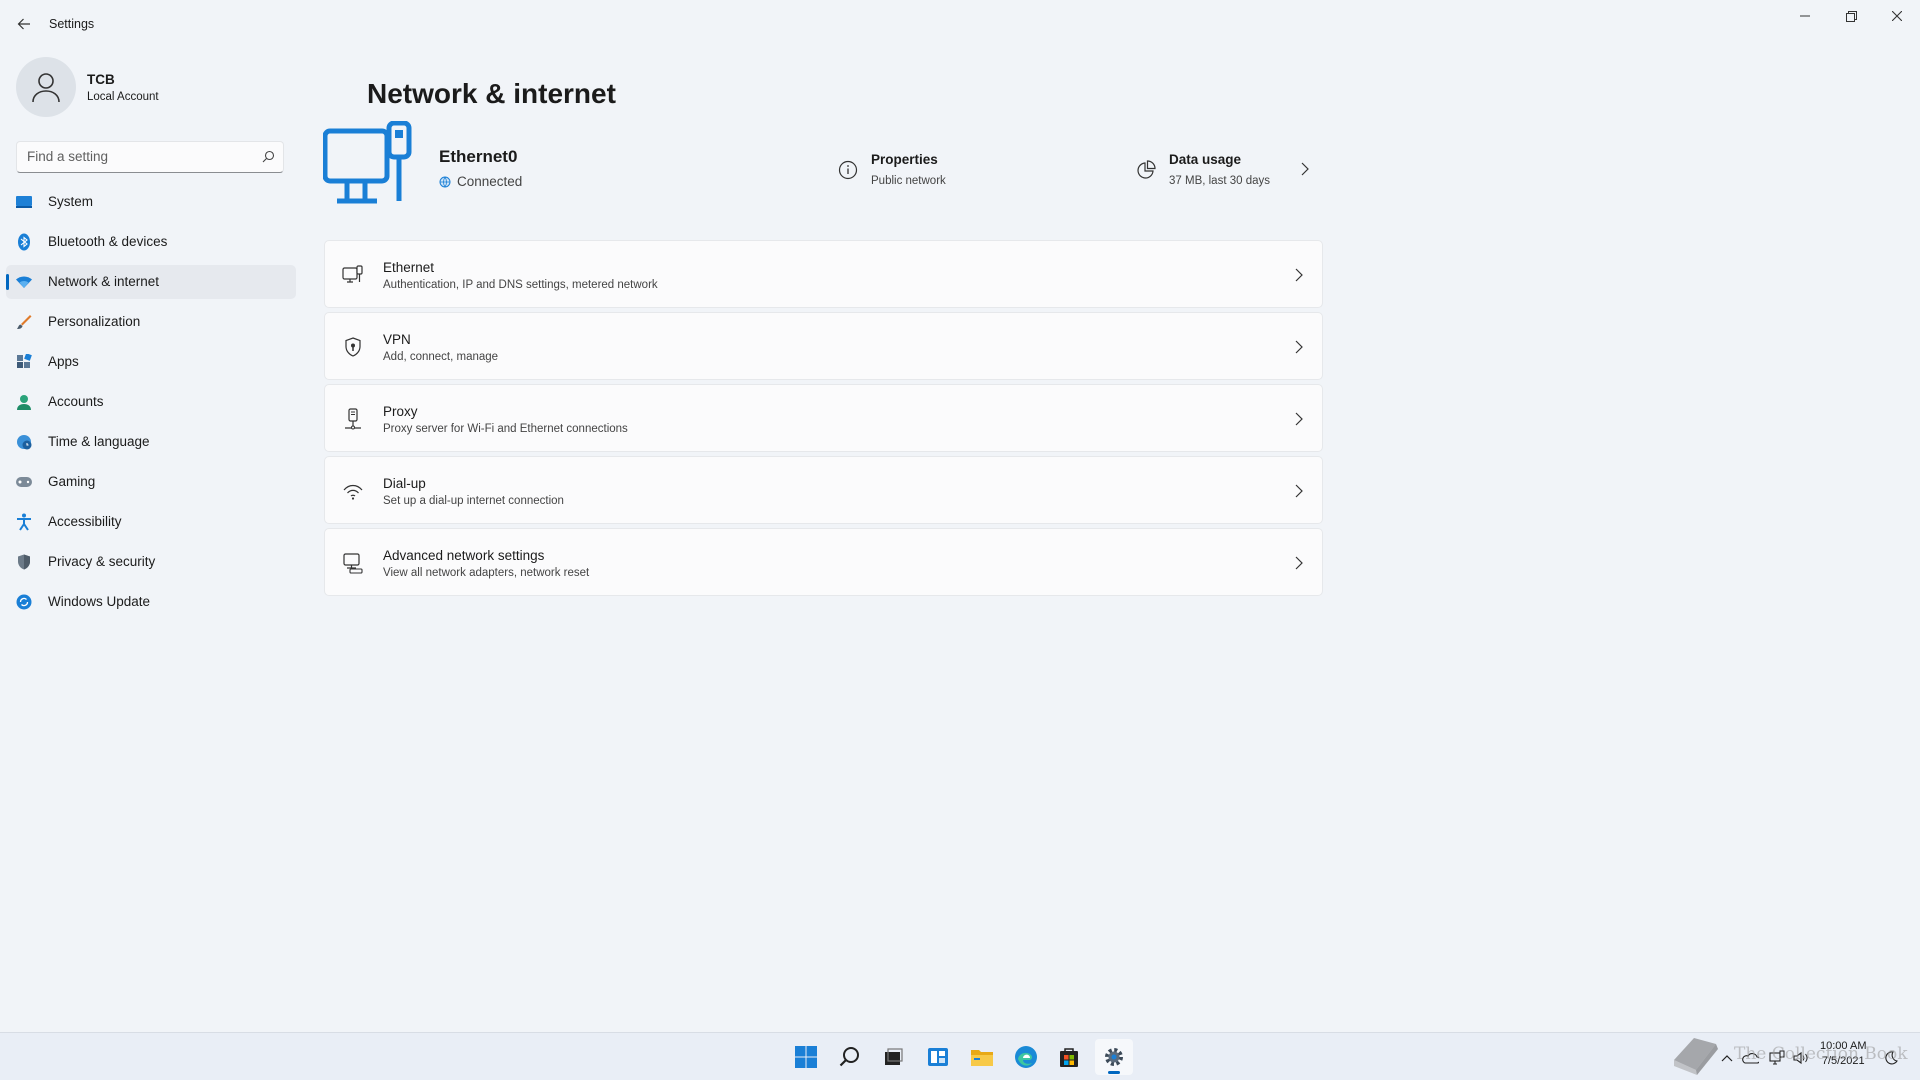 This screenshot has width=1920, height=1080. Describe the element at coordinates (101, 79) in the screenshot. I see `user-name: TCB` at that location.